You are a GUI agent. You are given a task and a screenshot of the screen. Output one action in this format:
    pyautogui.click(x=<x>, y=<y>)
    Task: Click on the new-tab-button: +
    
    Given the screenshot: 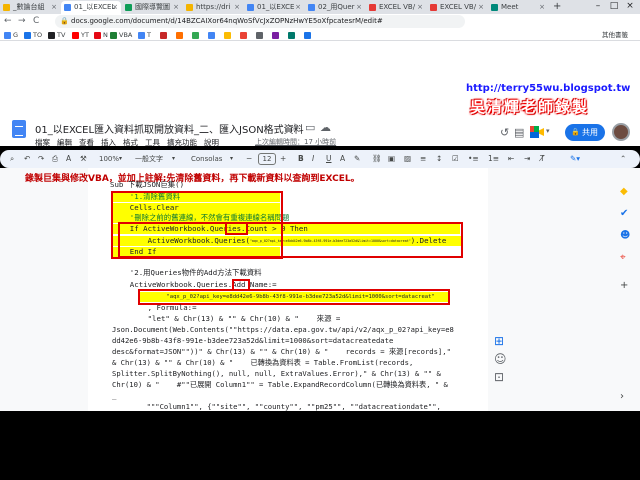 What is the action you would take?
    pyautogui.click(x=557, y=6)
    